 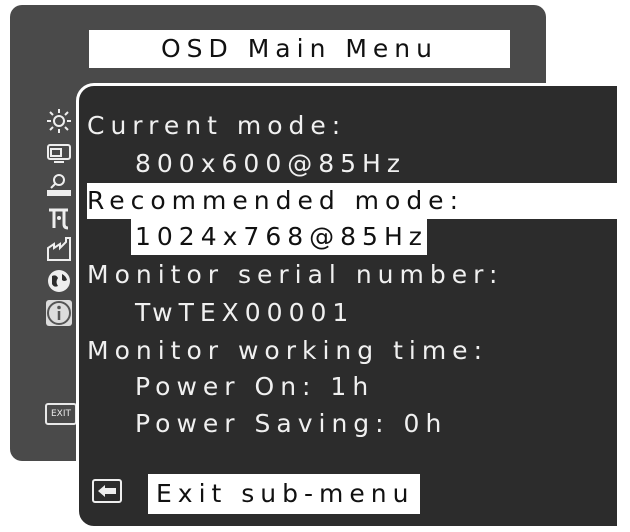 I want to click on exit-submenu-button: Exit sub-menu, so click(x=284, y=494).